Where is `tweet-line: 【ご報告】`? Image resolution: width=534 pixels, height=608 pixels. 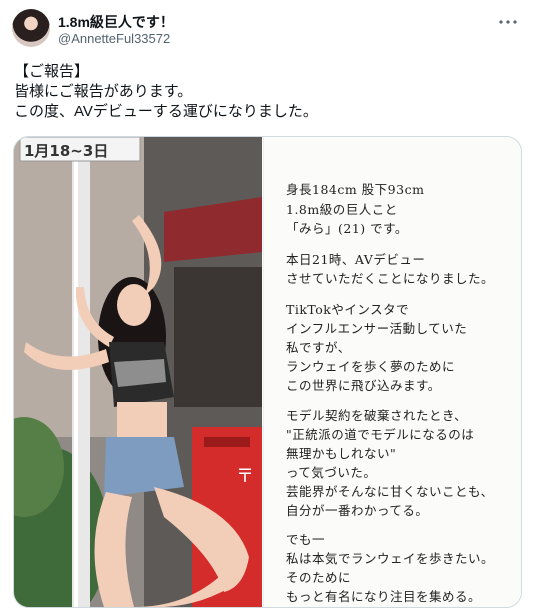
tweet-line: 【ご報告】 is located at coordinates (52, 71).